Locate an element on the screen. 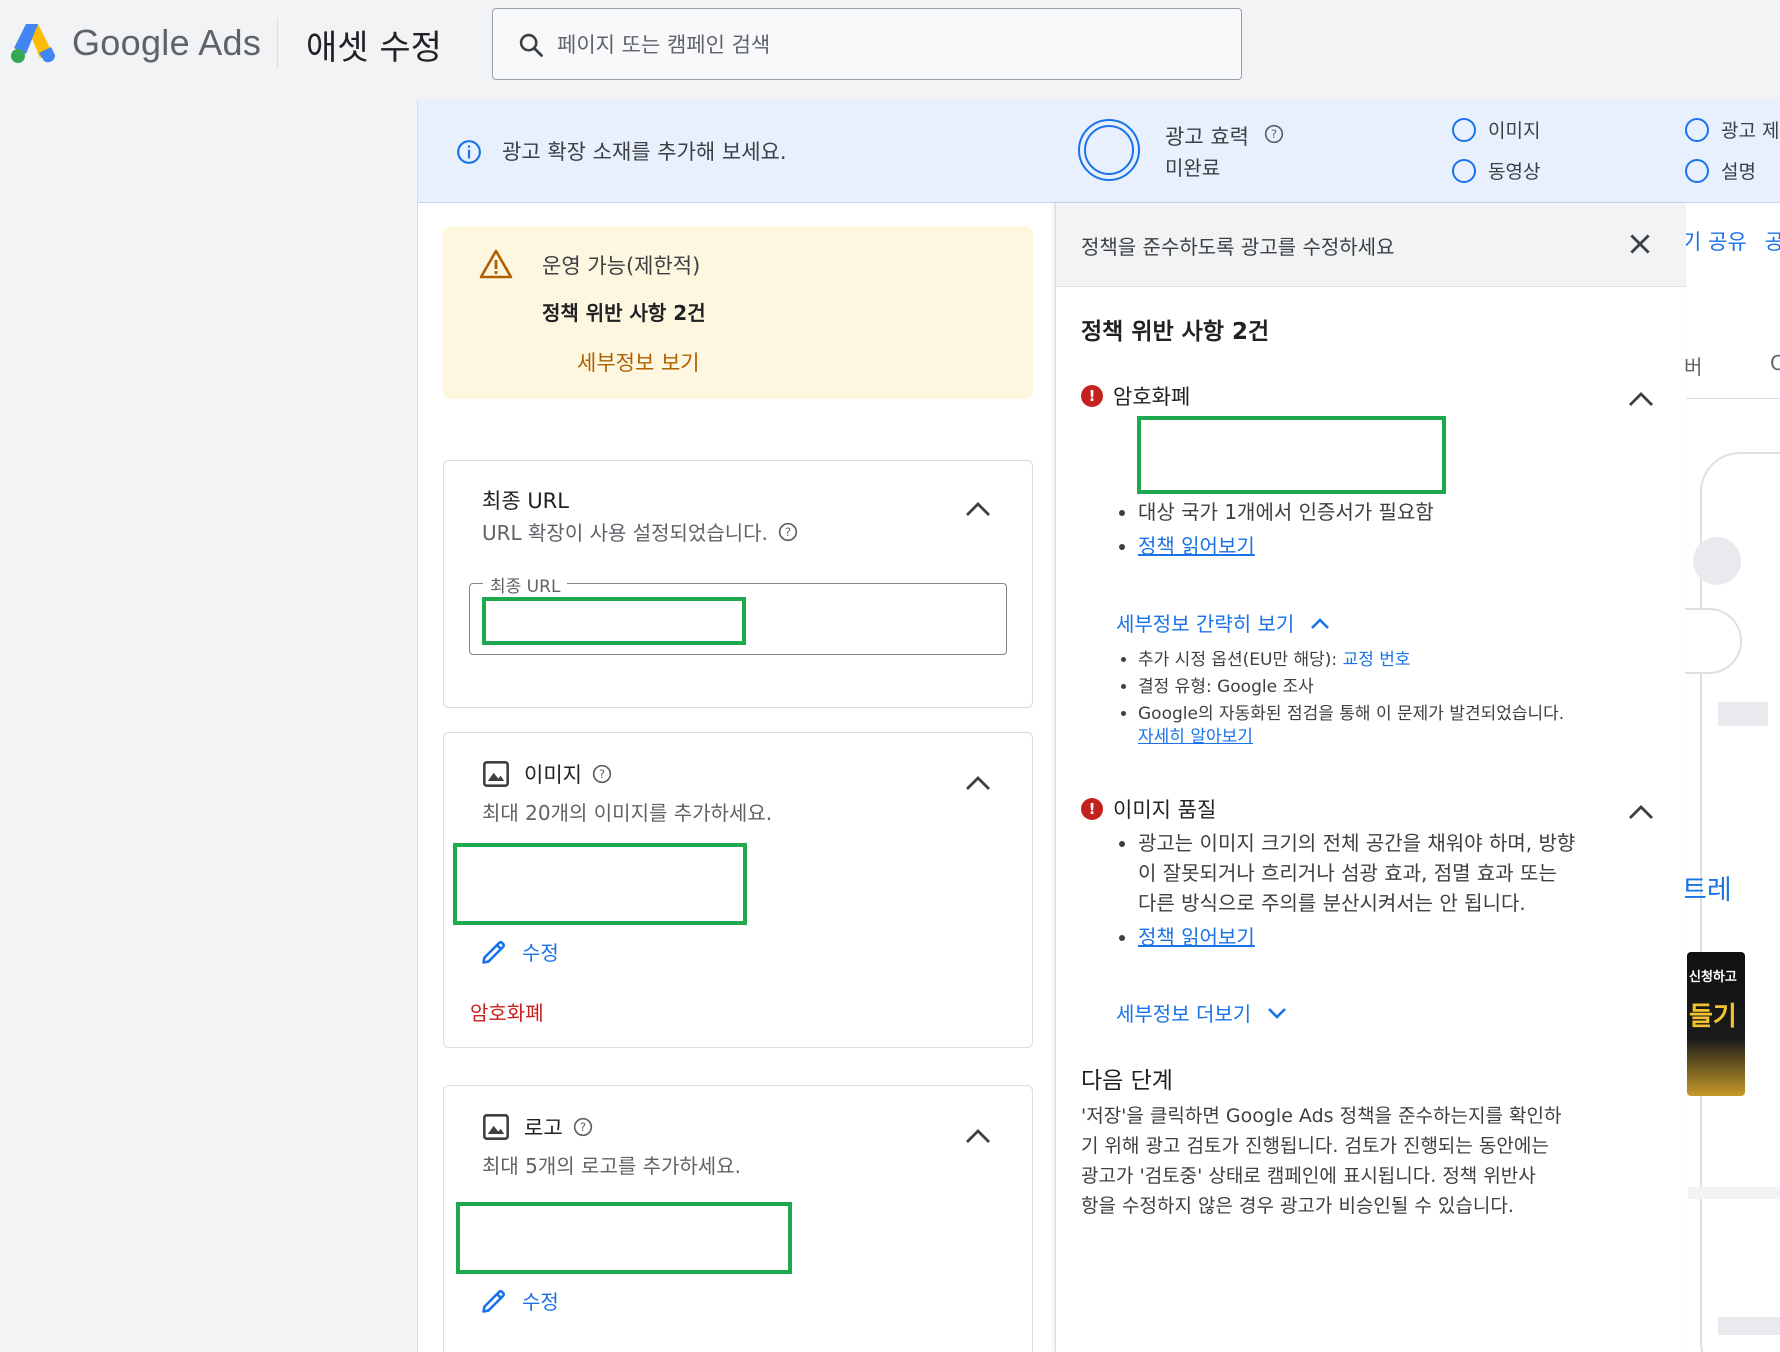 The height and width of the screenshot is (1352, 1780). preview-headline-fragment: 트레 is located at coordinates (1707, 890).